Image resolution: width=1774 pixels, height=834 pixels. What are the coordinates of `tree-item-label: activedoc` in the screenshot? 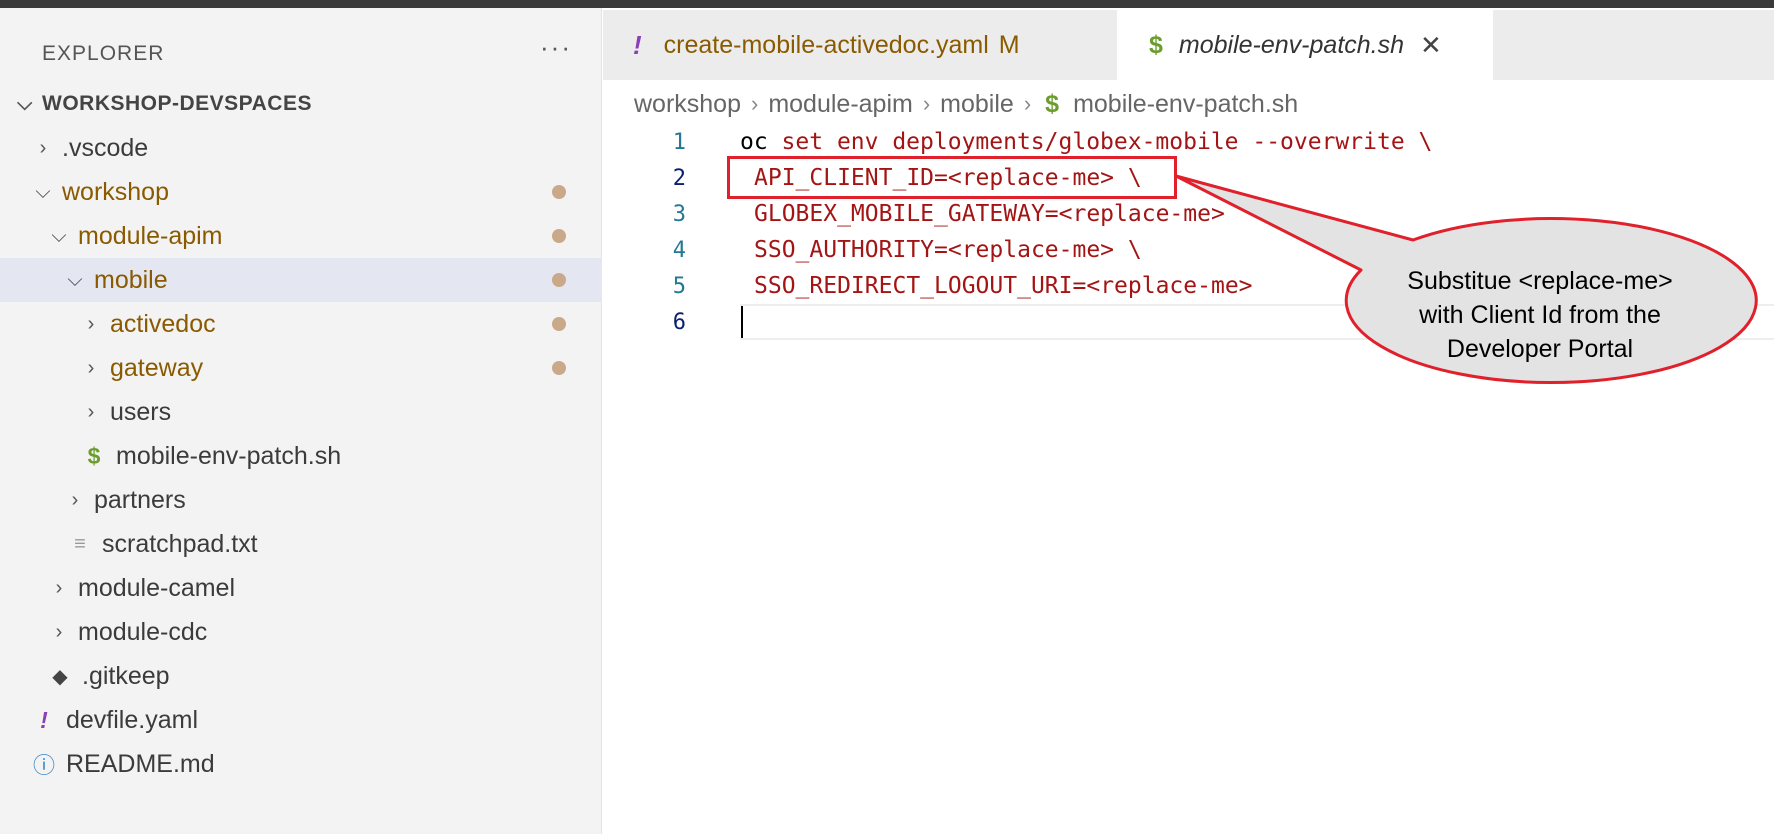 It's located at (163, 323).